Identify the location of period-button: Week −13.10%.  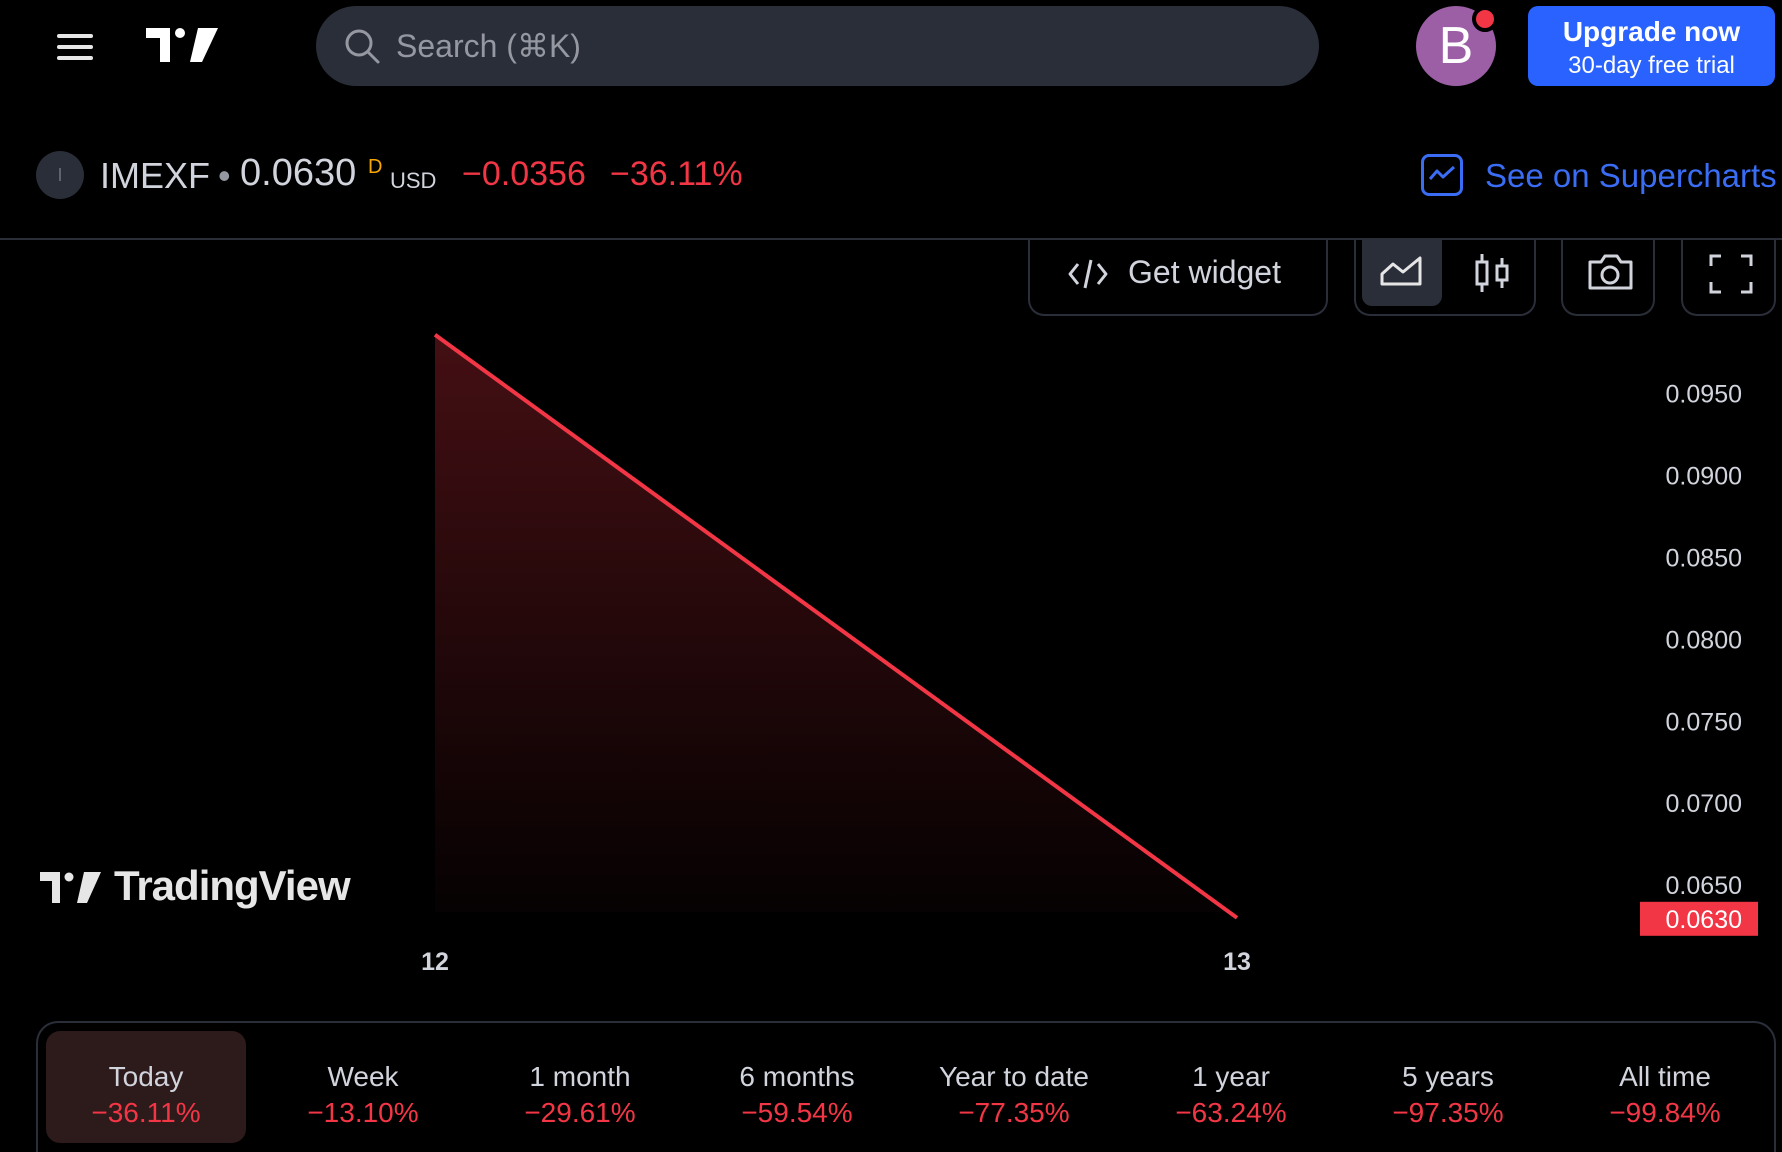
(363, 1087).